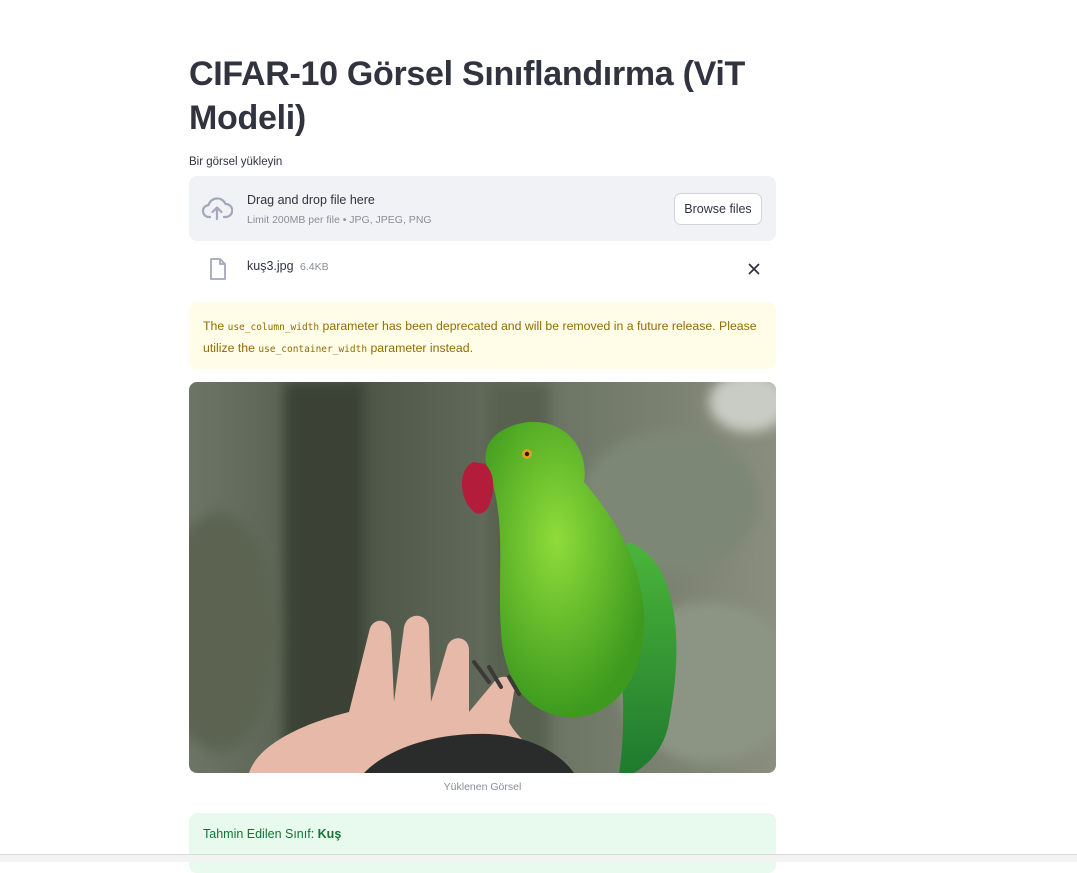 The width and height of the screenshot is (1077, 873). What do you see at coordinates (270, 266) in the screenshot?
I see `file-name: kuş3.jpg` at bounding box center [270, 266].